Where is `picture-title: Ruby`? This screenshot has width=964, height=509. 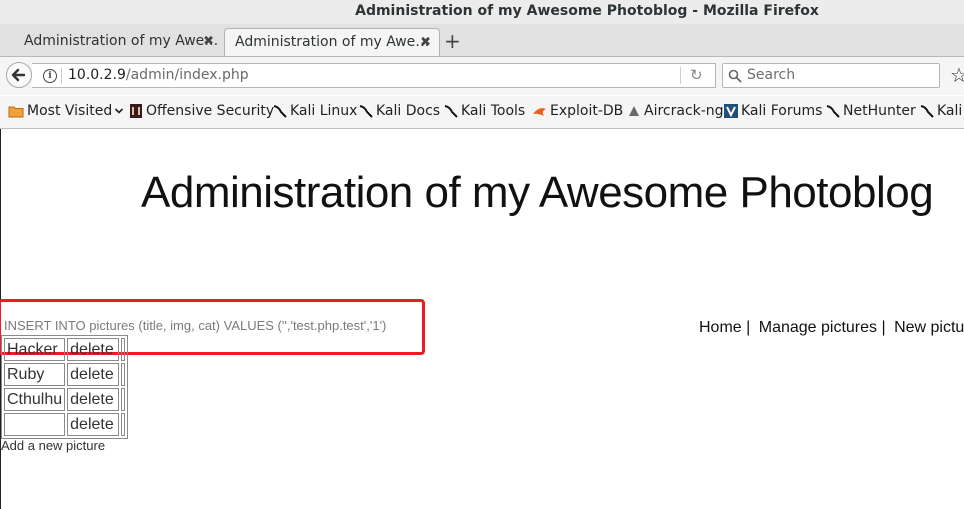
picture-title: Ruby is located at coordinates (35, 374).